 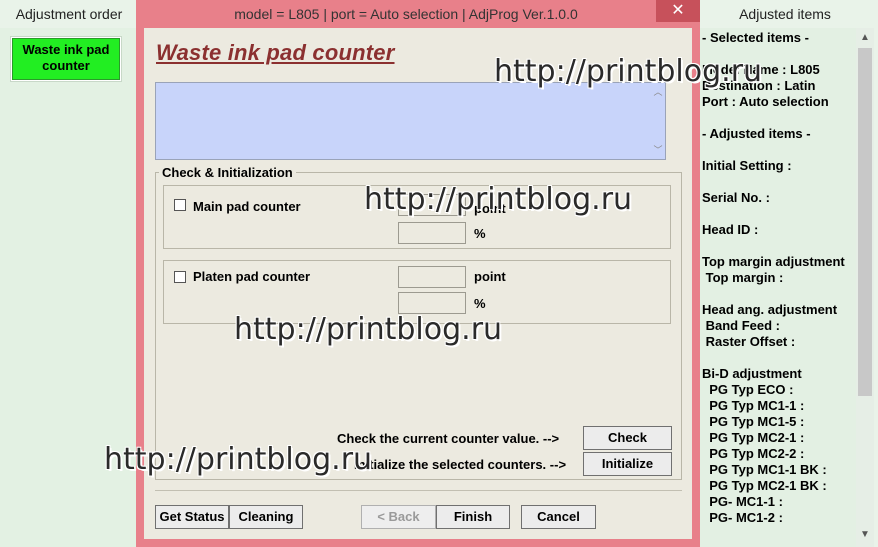 I want to click on back-button: < Back, so click(x=398, y=517).